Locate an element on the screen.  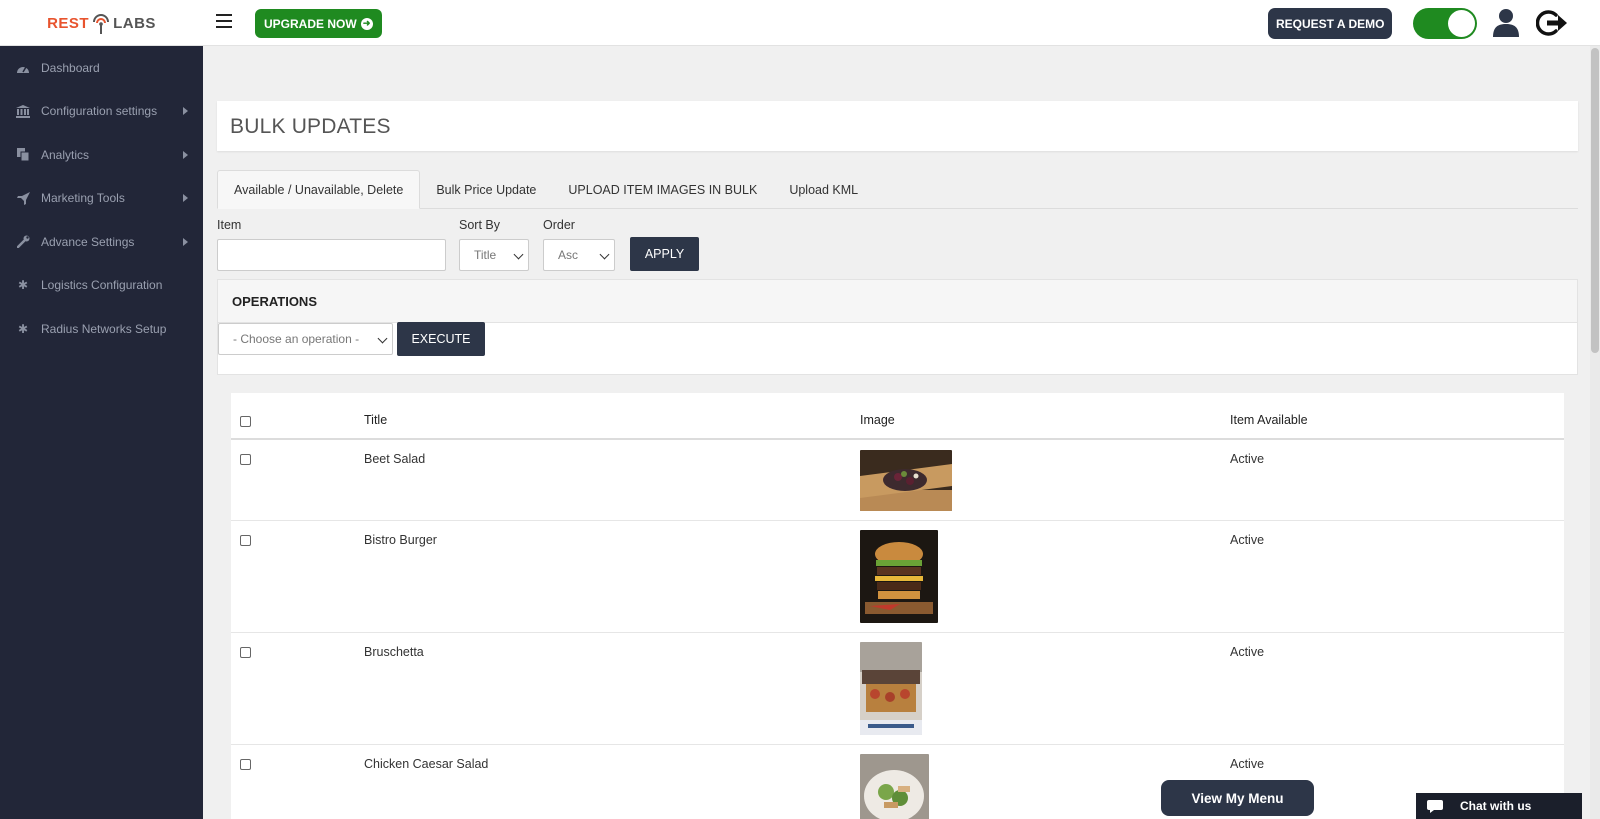
sidebar-item-label: Analytics is located at coordinates (65, 154).